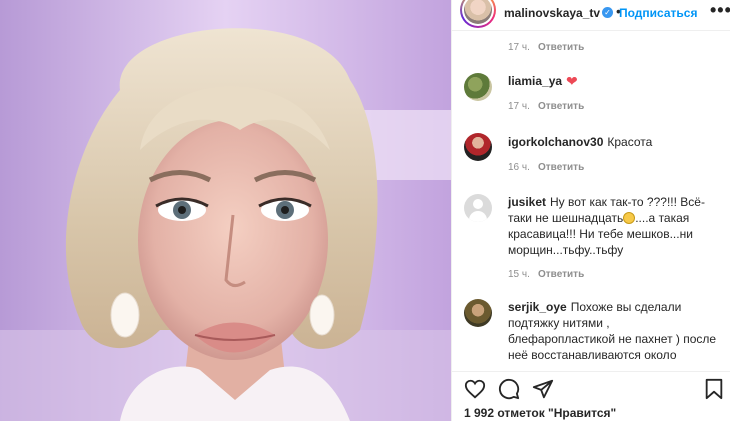 This screenshot has height=421, width=730. What do you see at coordinates (535, 81) in the screenshot?
I see `commenter-username: liamia_ya` at bounding box center [535, 81].